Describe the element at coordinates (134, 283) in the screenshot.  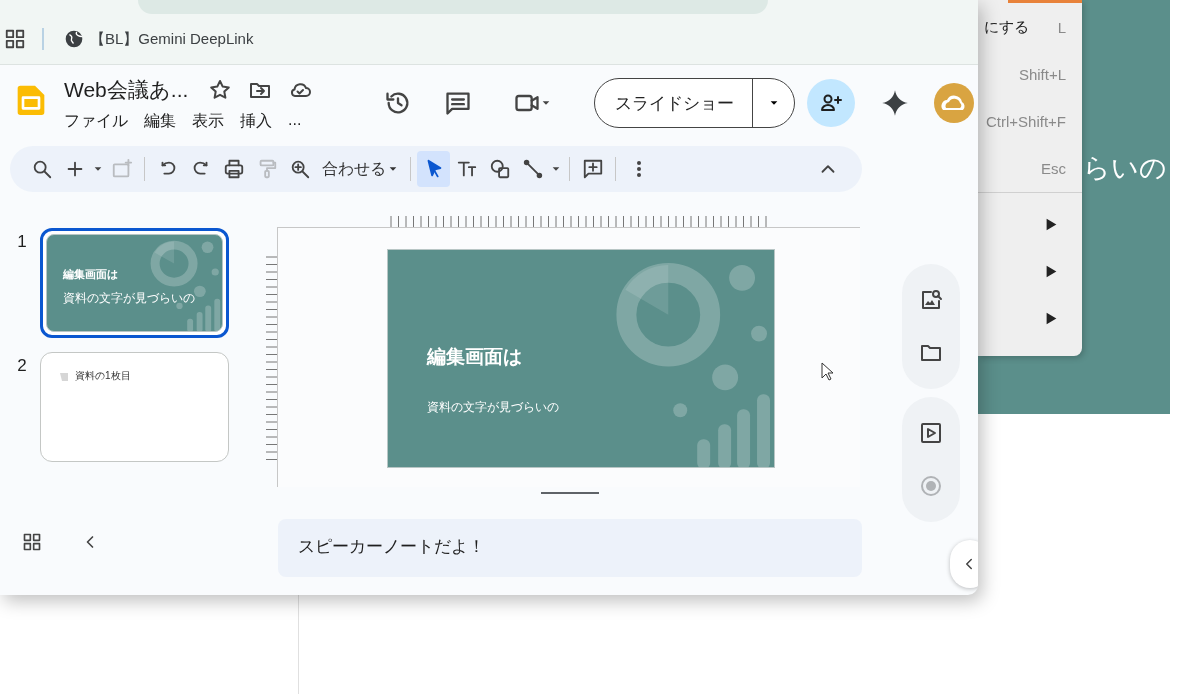
I see `slide-thumbnail: 編集画面は 資料の文字が見づらいの` at that location.